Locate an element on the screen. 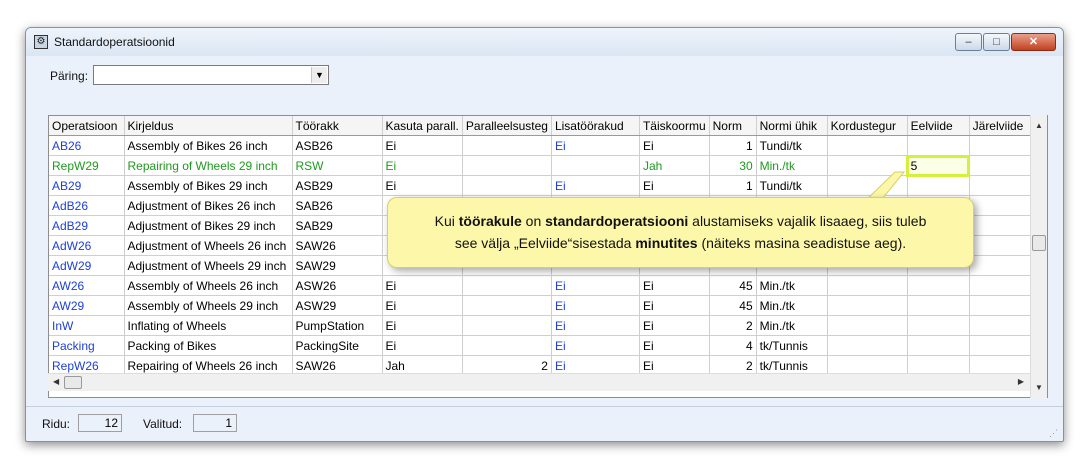 The height and width of the screenshot is (463, 1091). cell-cell: ASB29 is located at coordinates (337, 185).